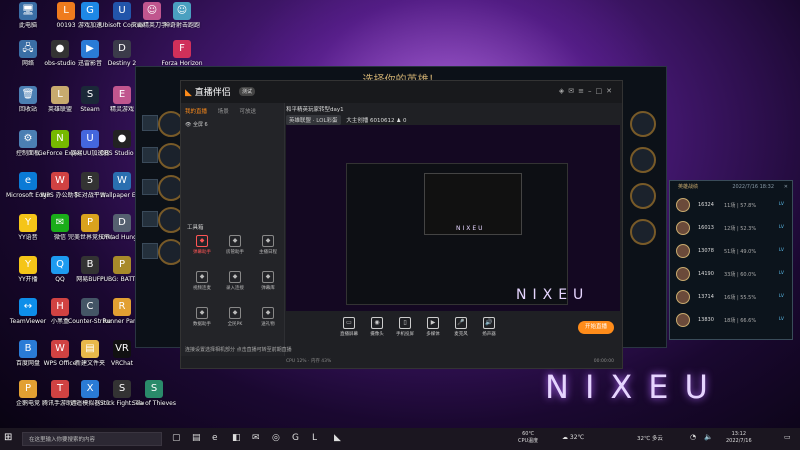 Image resolution: width=800 pixels, height=450 pixels. What do you see at coordinates (405, 327) in the screenshot?
I see `source-button: ▯ 手机投屏` at bounding box center [405, 327].